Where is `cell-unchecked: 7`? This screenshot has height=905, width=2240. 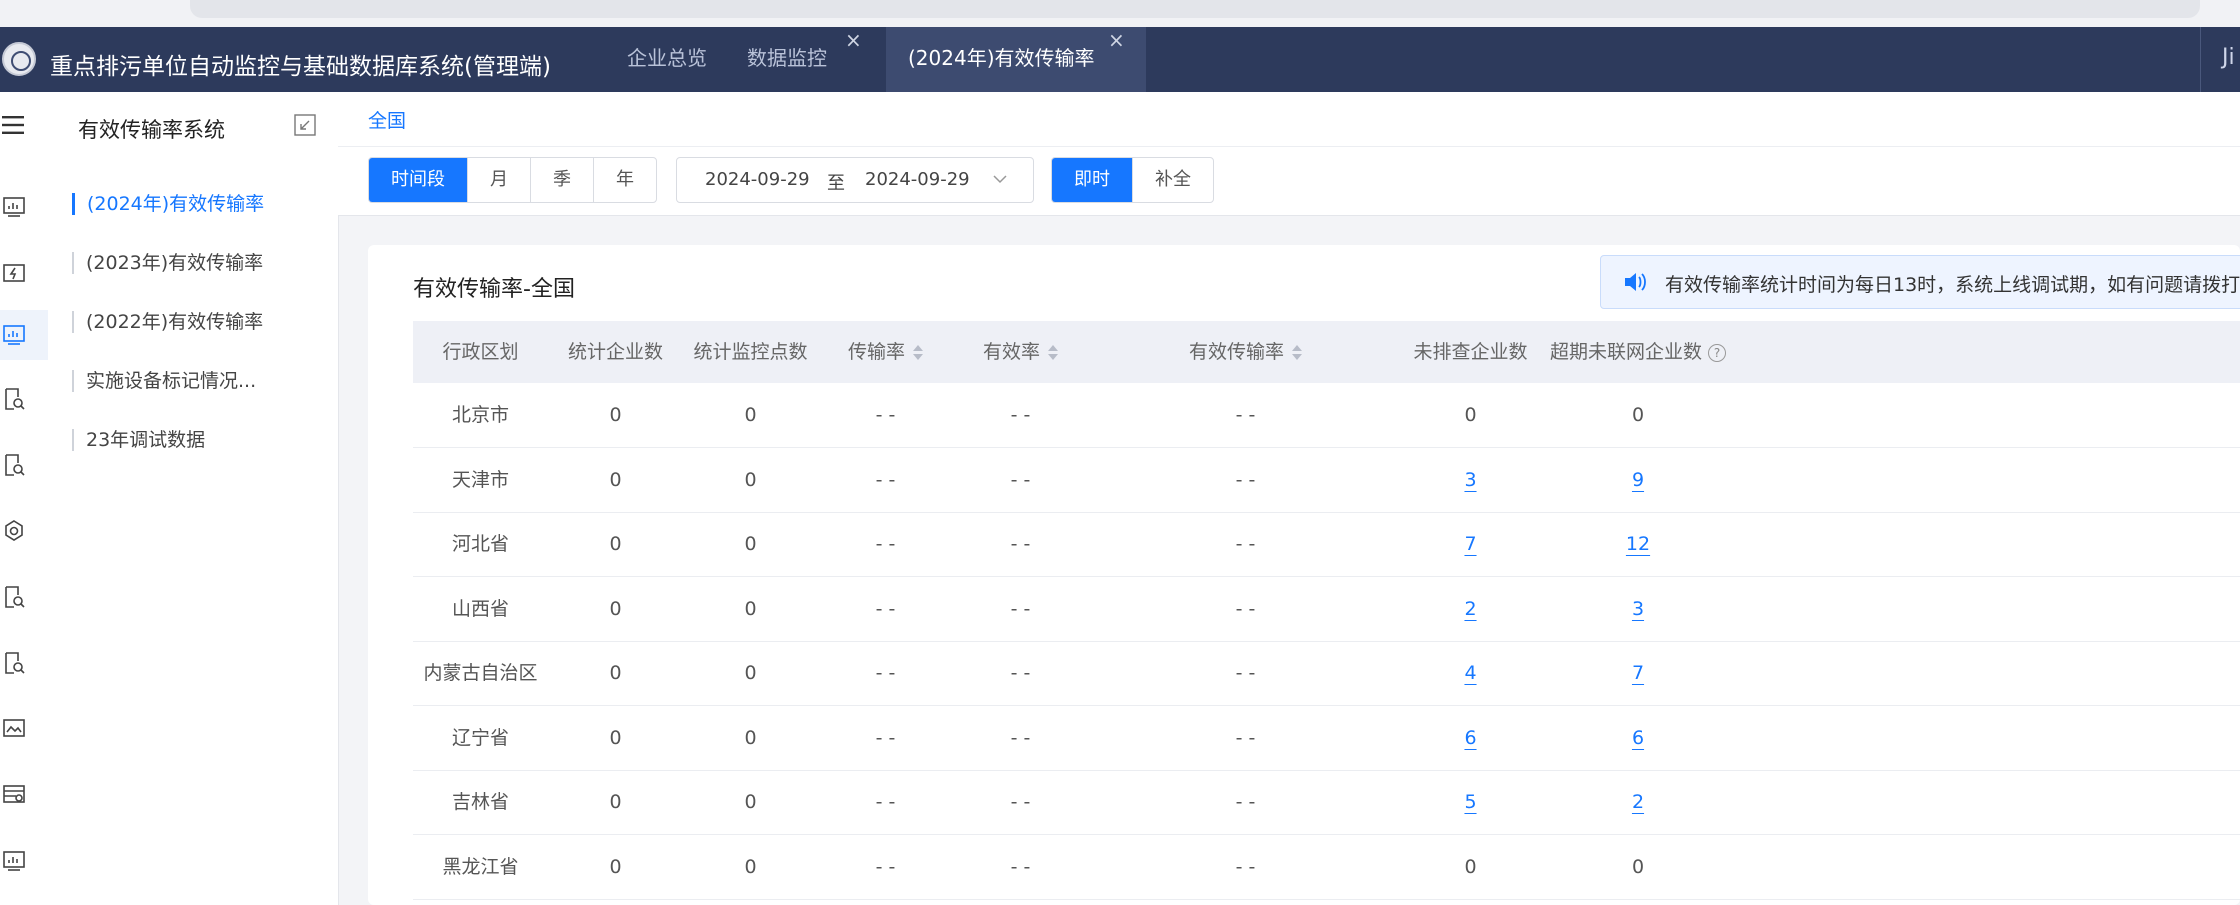
cell-unchecked: 7 is located at coordinates (1470, 544).